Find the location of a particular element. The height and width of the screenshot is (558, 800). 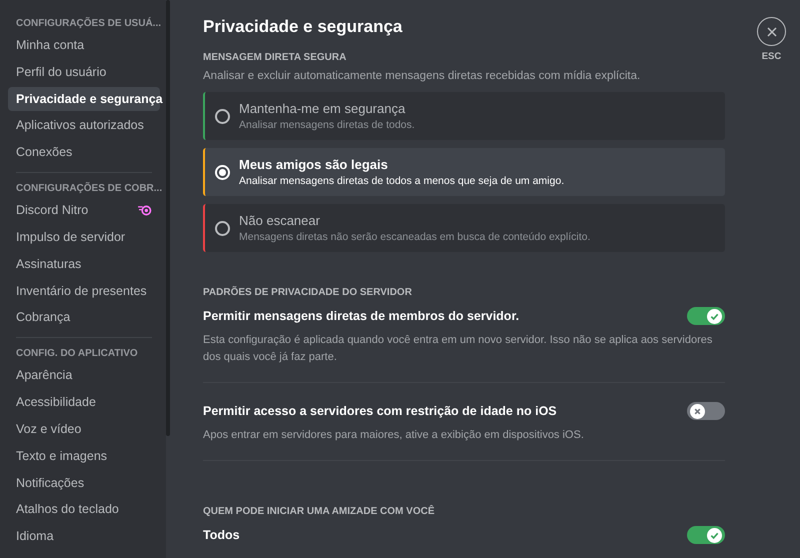

option-description: Mensagens diretas não serão escaneadas em busca de conteúdo explícito. is located at coordinates (414, 237).